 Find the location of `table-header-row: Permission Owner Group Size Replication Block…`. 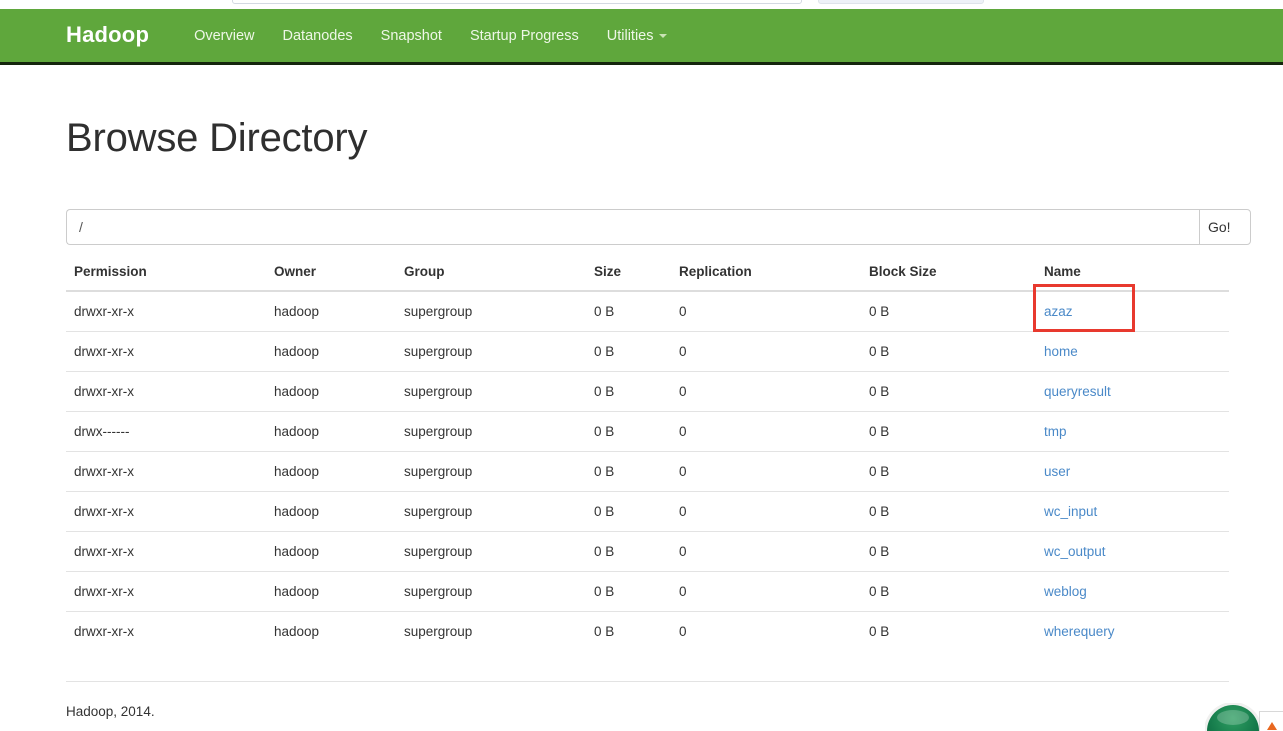

table-header-row: Permission Owner Group Size Replication Block… is located at coordinates (647, 278).